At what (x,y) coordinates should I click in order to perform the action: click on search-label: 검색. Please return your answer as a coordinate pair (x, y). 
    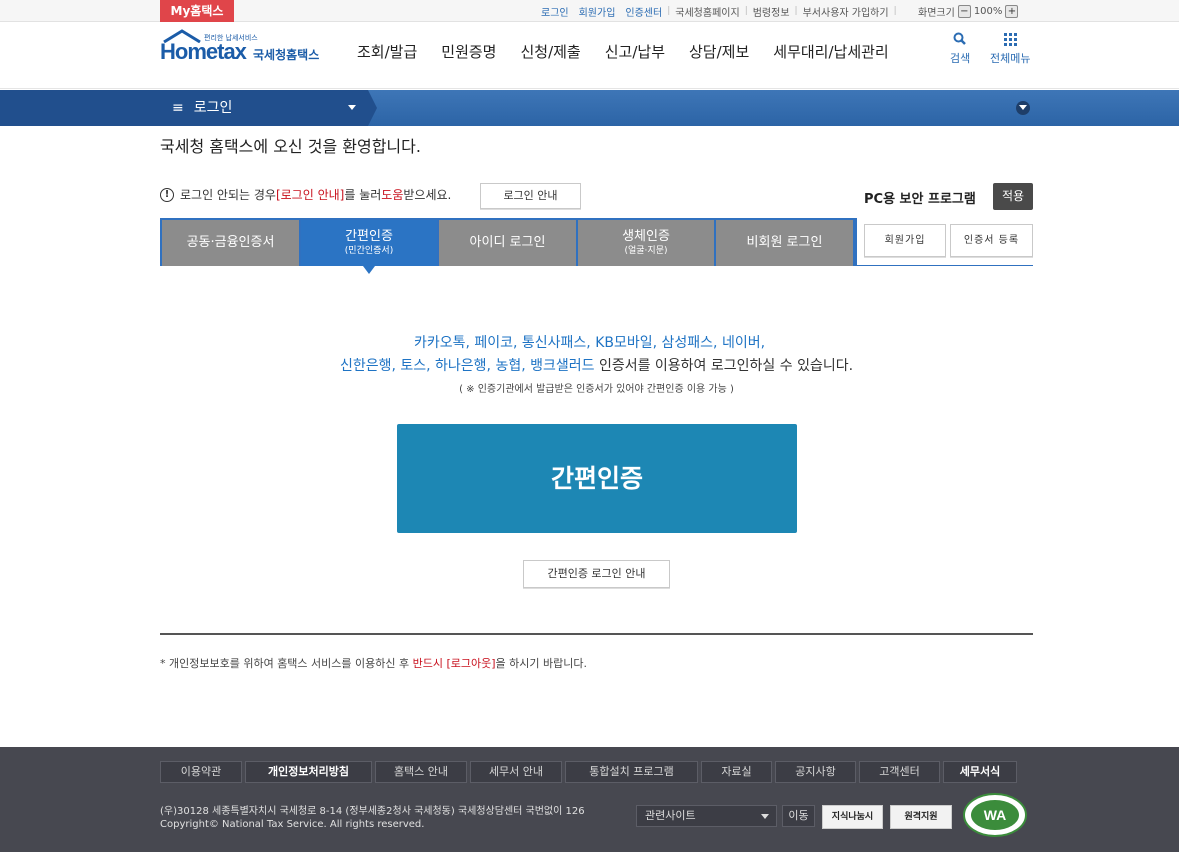
    Looking at the image, I should click on (960, 58).